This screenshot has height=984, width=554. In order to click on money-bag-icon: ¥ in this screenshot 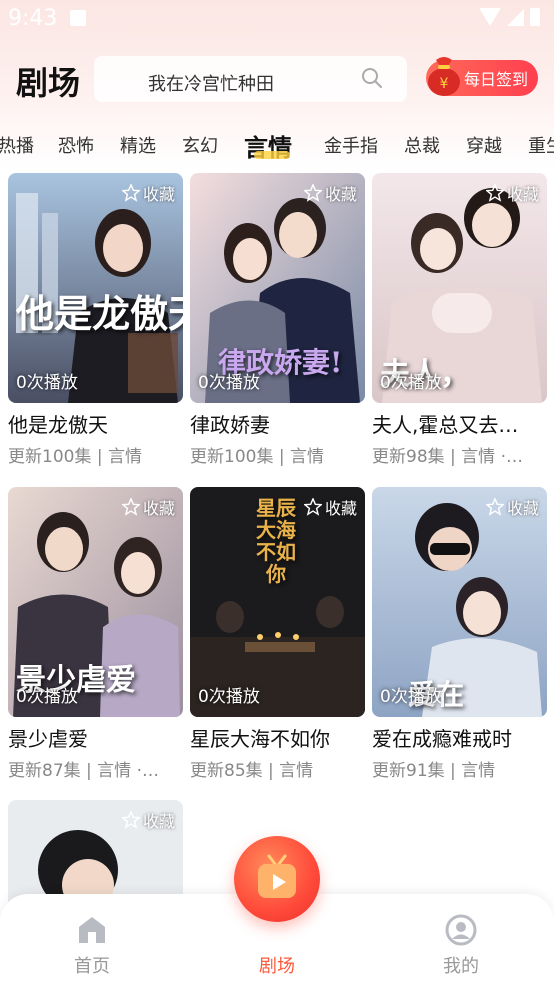, I will do `click(444, 76)`.